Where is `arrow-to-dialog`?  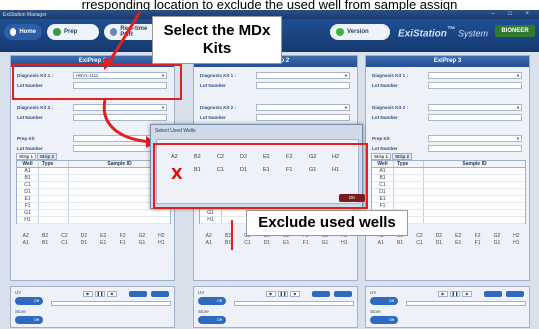 arrow-to-dialog is located at coordinates (127, 121).